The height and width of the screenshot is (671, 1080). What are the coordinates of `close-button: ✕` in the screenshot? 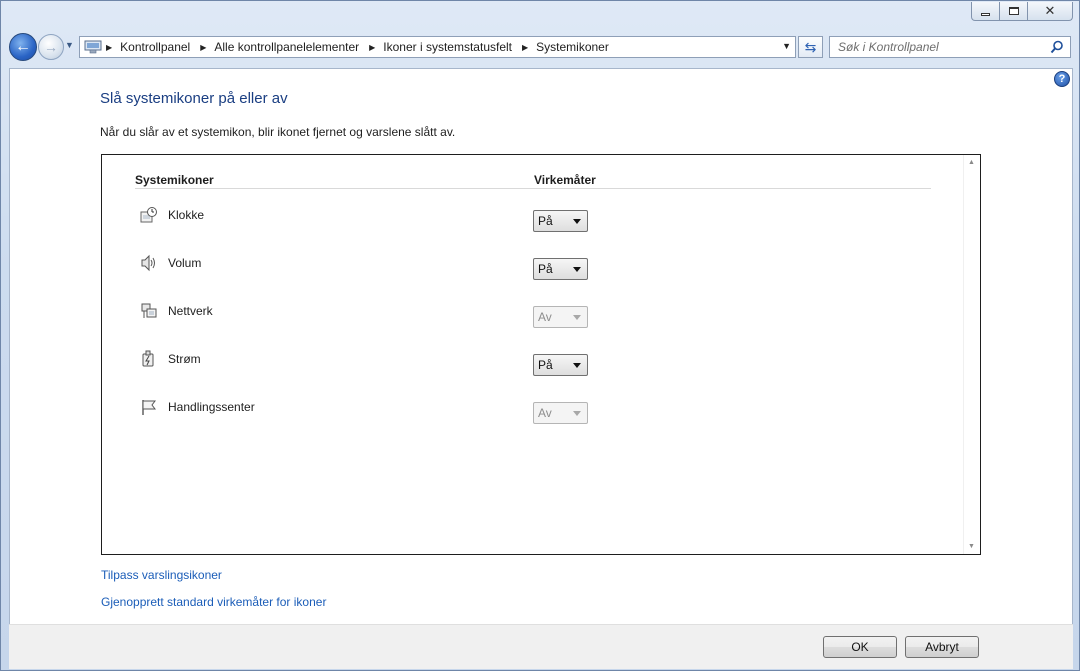 It's located at (1050, 11).